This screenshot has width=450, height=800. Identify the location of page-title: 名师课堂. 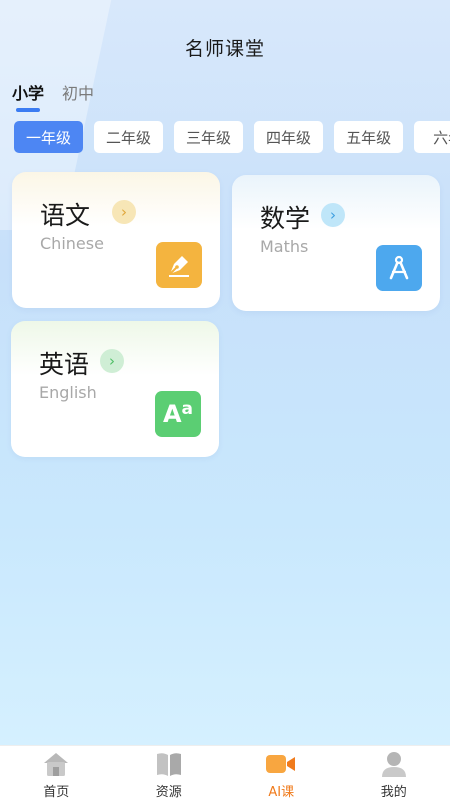
(224, 49).